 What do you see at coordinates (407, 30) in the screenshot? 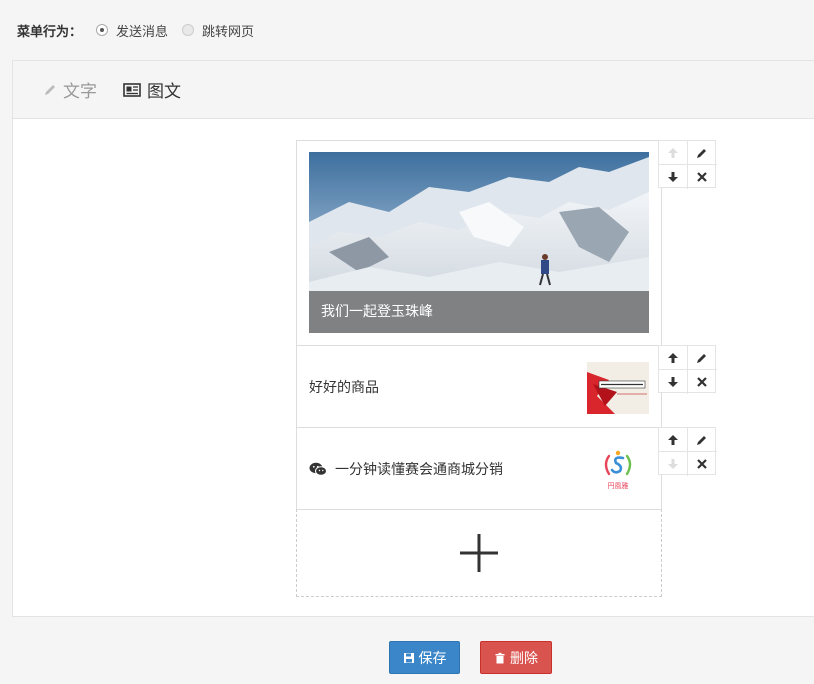
I see `menu-action-row: 菜单行为： 发送消息 跳转网页` at bounding box center [407, 30].